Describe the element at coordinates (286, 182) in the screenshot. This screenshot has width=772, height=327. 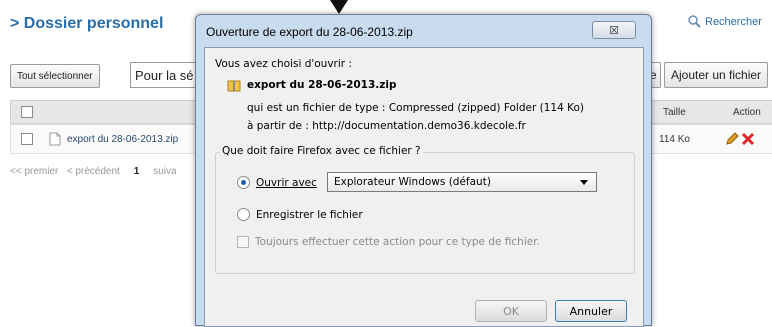
I see `open-with-label: Ouvrir avec` at that location.